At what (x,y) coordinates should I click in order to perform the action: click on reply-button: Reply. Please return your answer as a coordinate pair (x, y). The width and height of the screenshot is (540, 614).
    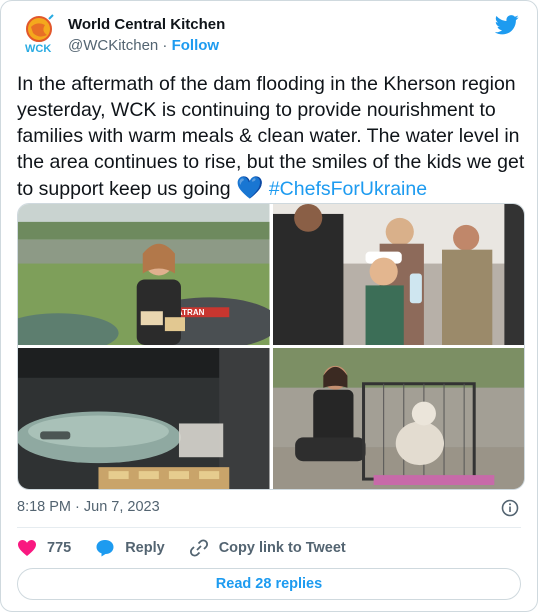
    Looking at the image, I should click on (130, 548).